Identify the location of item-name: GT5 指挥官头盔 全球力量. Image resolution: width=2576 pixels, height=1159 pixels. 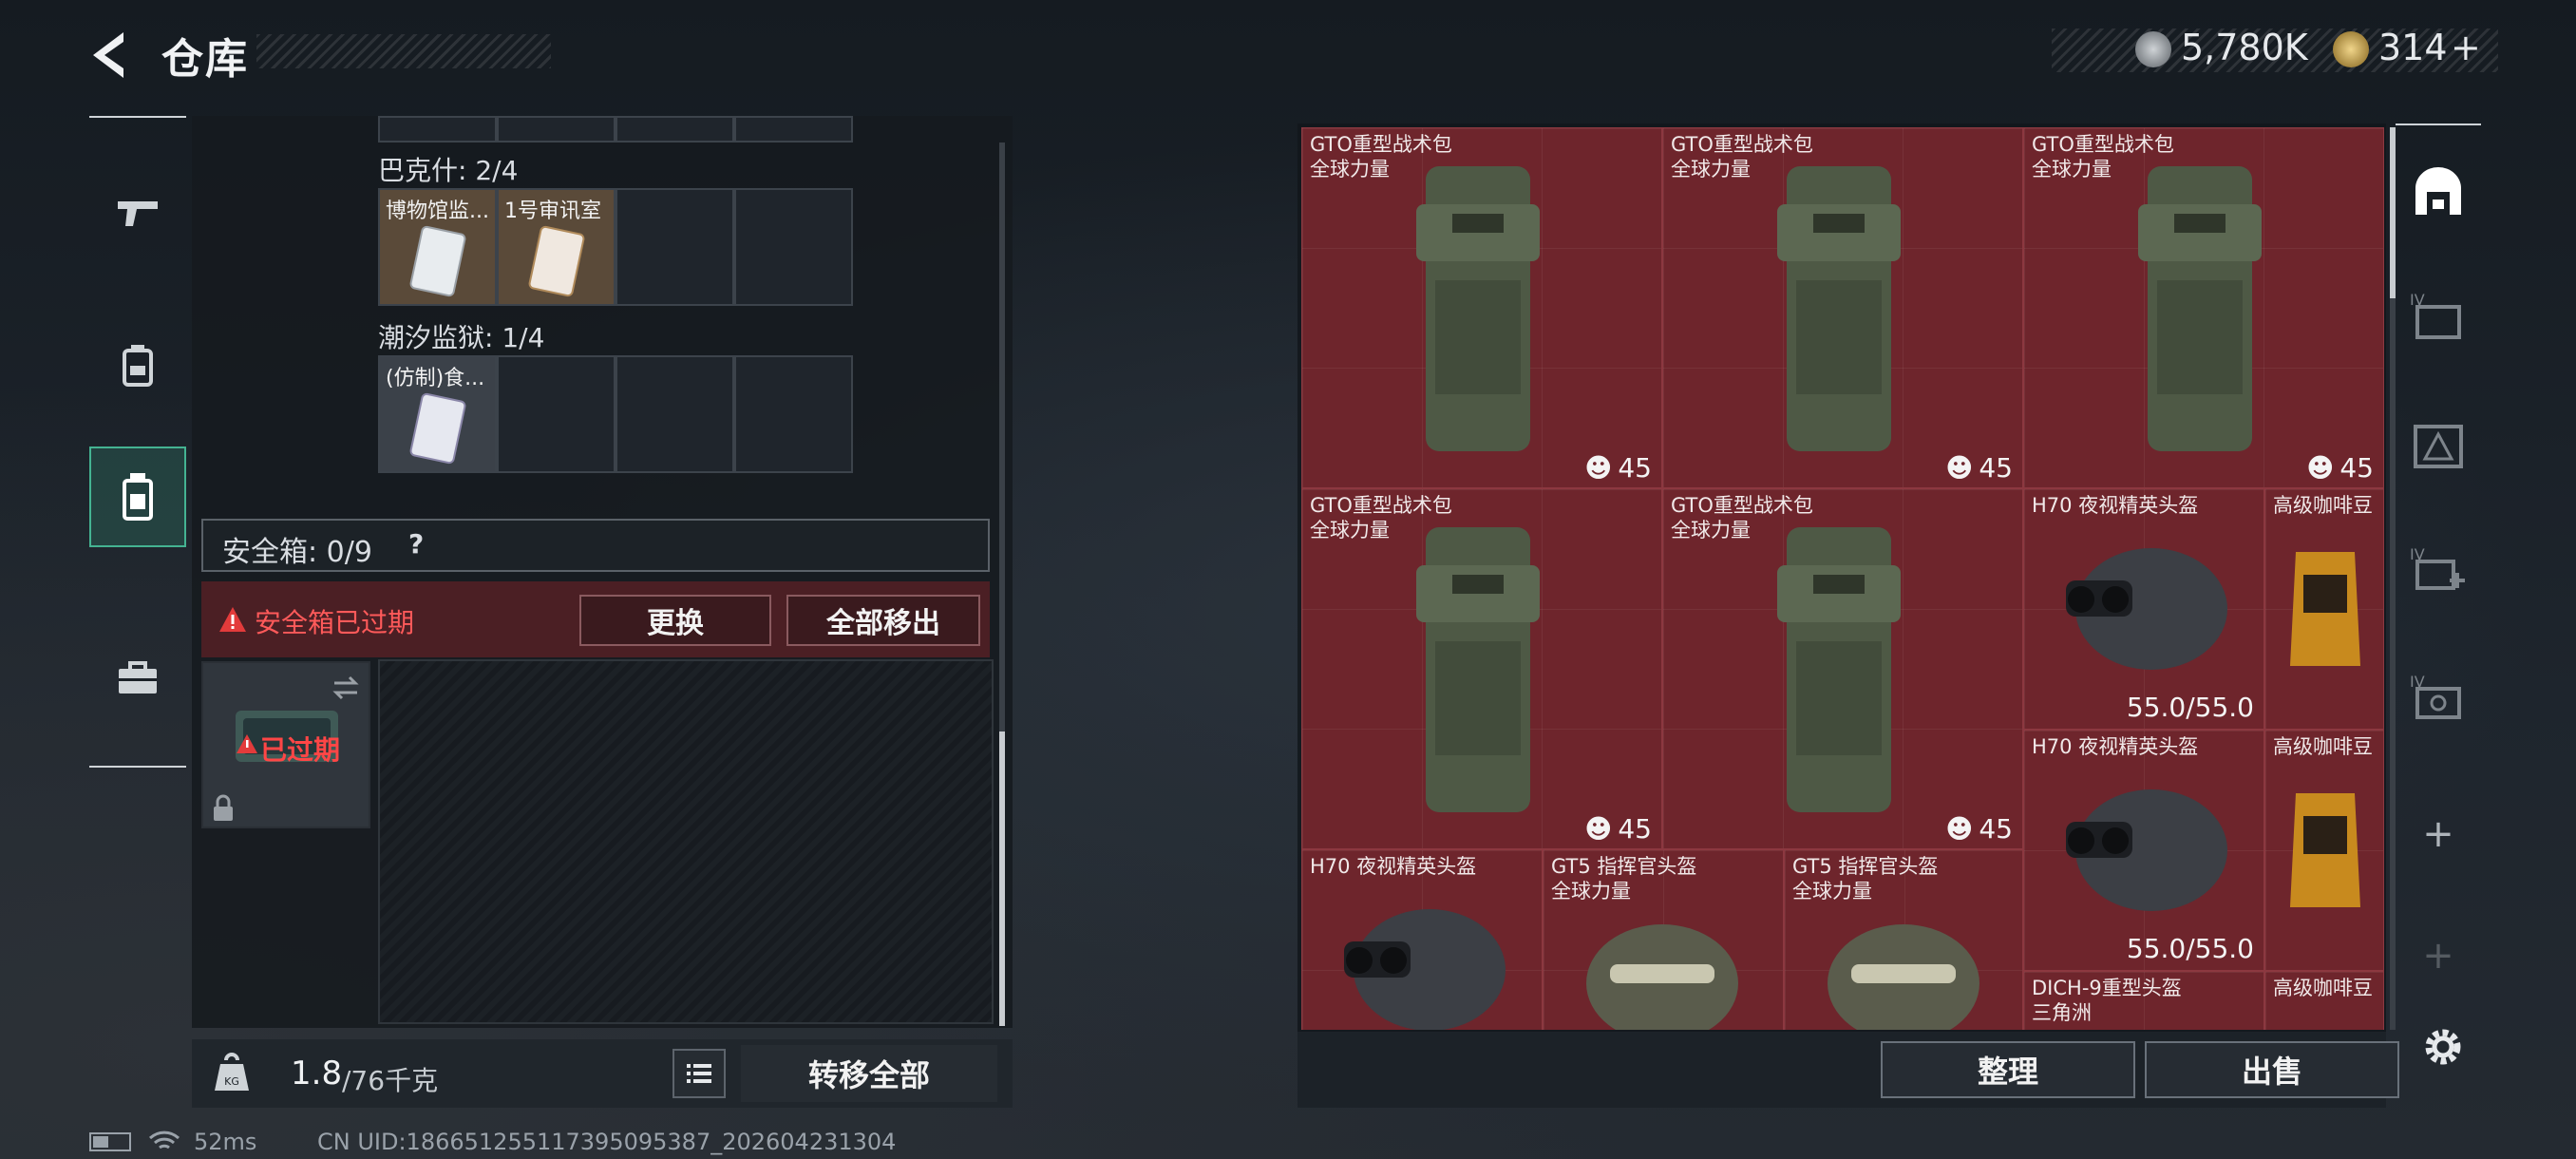
(1865, 878).